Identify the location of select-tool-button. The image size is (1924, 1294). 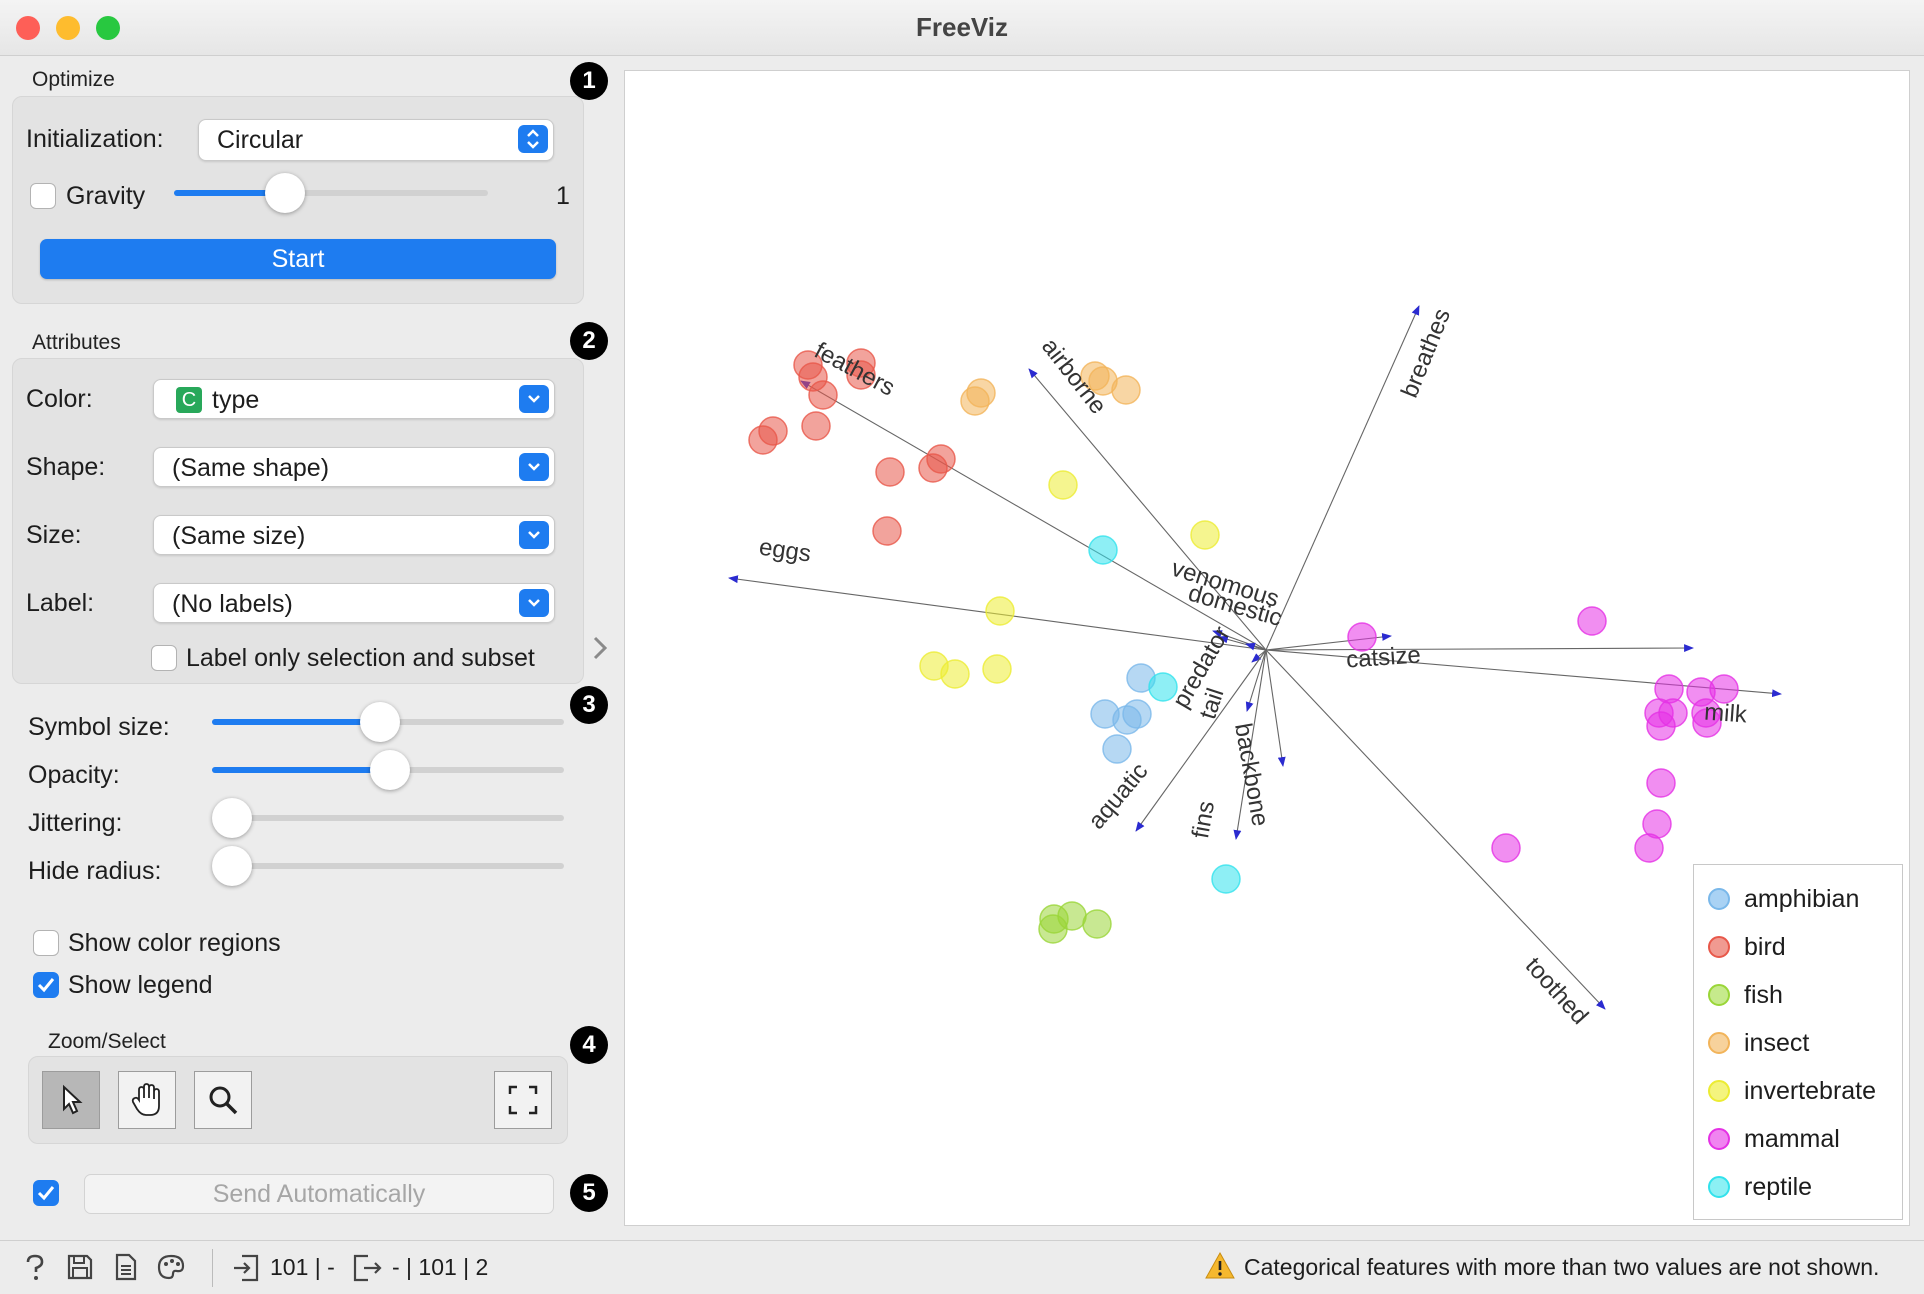
(71, 1100).